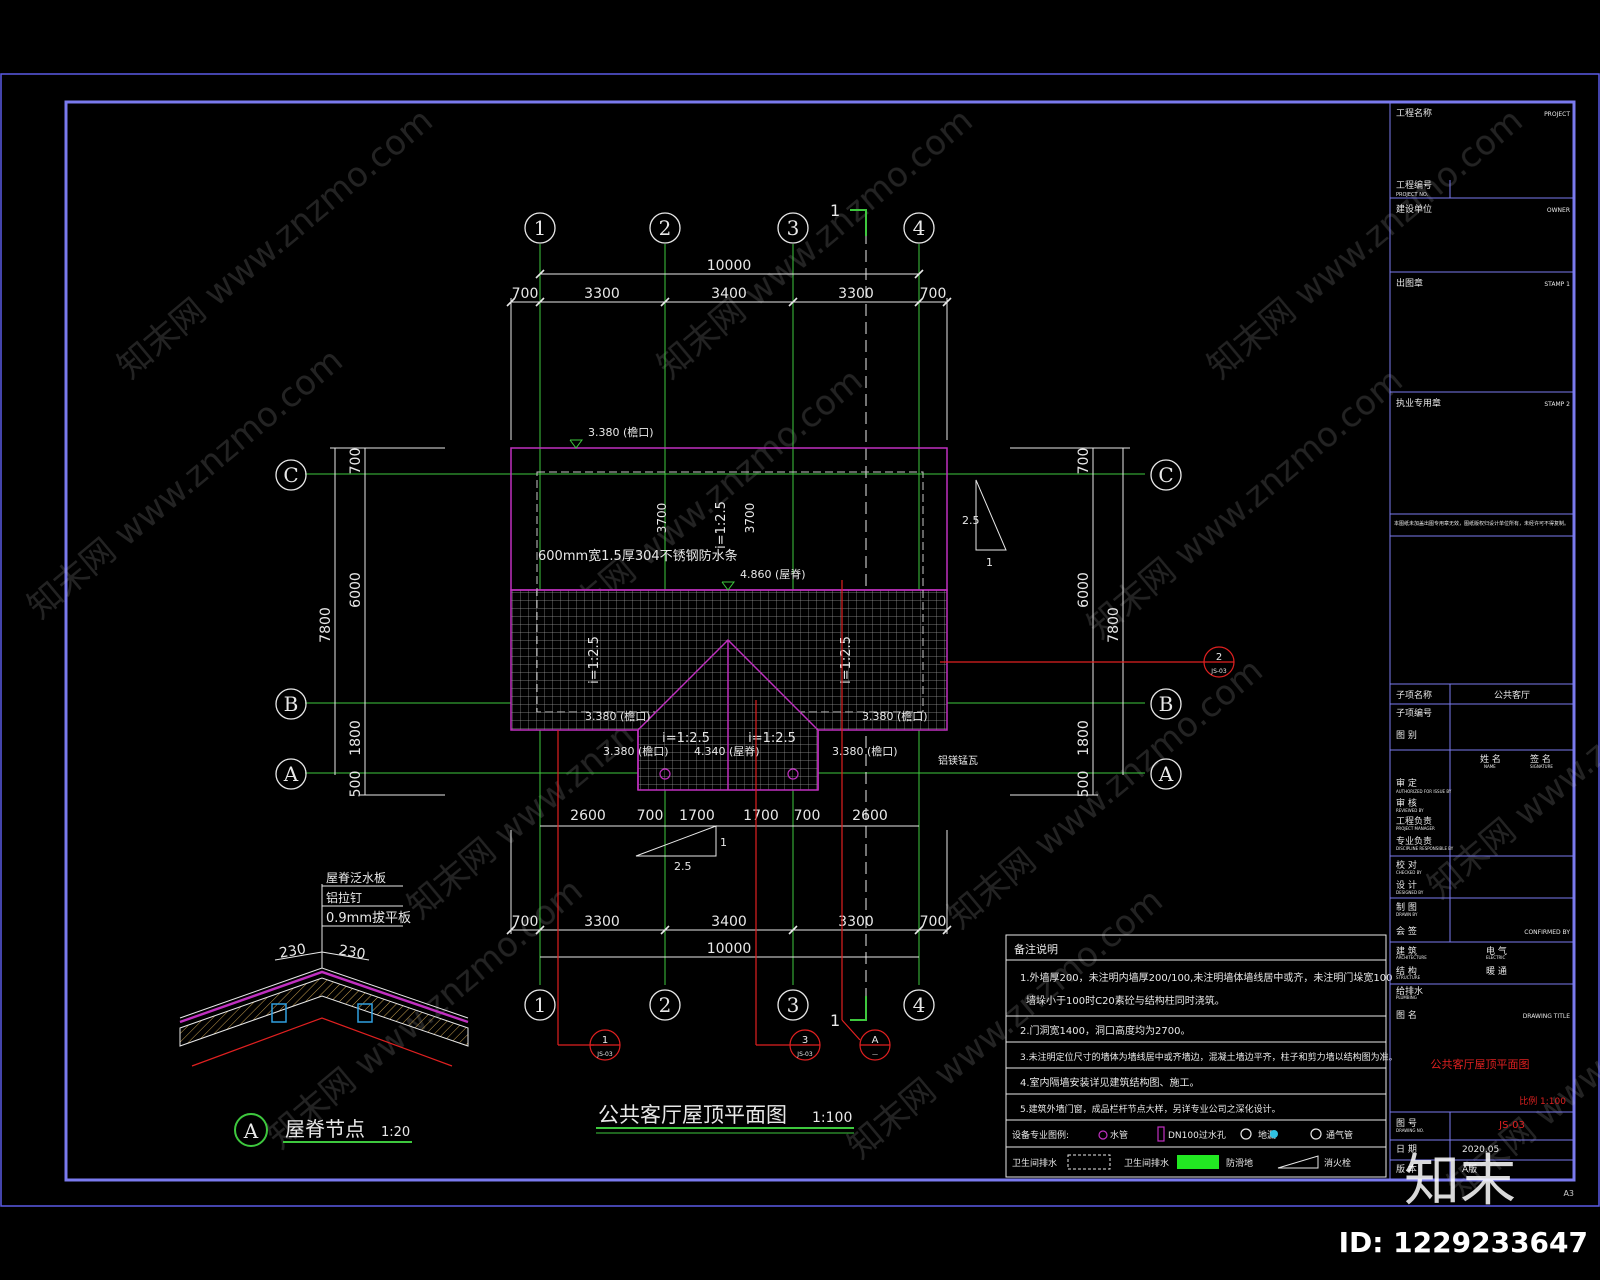 This screenshot has height=1280, width=1600. What do you see at coordinates (351, 952) in the screenshot?
I see `detail-dim-right: 230` at bounding box center [351, 952].